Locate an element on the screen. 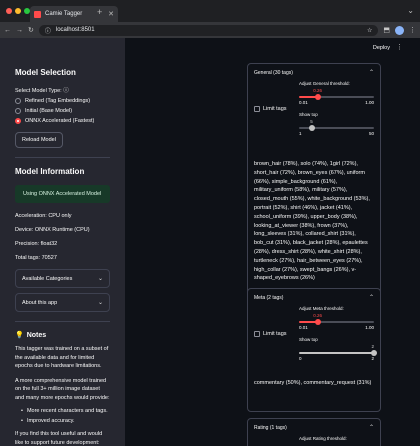  streamlit-favicon-icon is located at coordinates (37, 14).